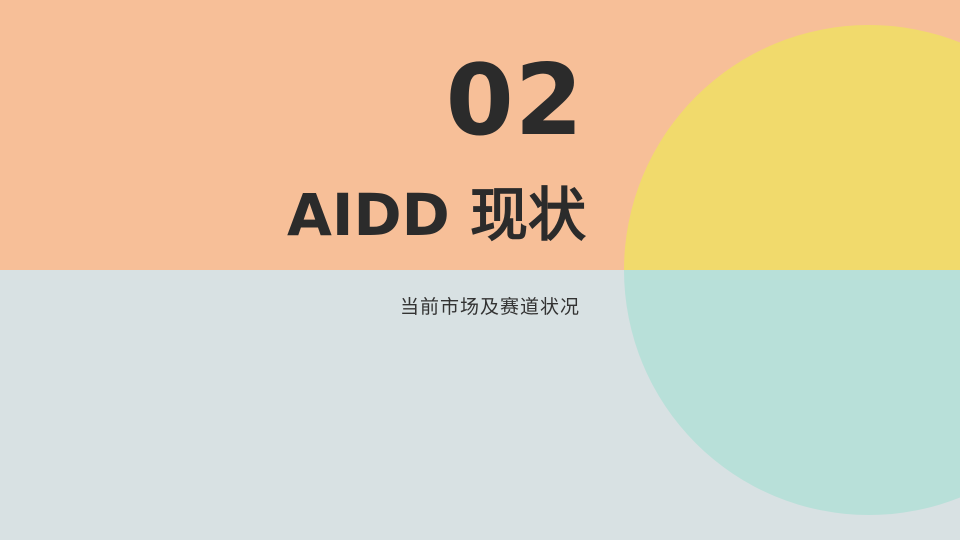 Image resolution: width=960 pixels, height=540 pixels. I want to click on section-number: 02, so click(514, 101).